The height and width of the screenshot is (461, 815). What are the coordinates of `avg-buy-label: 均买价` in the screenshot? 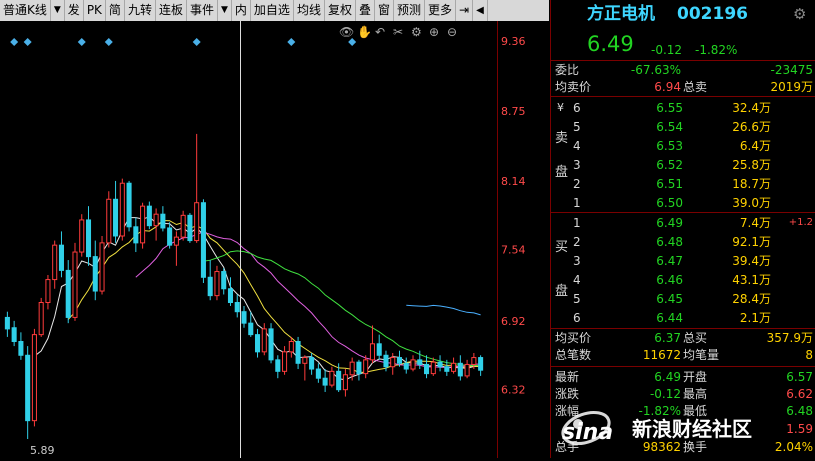 It's located at (573, 338).